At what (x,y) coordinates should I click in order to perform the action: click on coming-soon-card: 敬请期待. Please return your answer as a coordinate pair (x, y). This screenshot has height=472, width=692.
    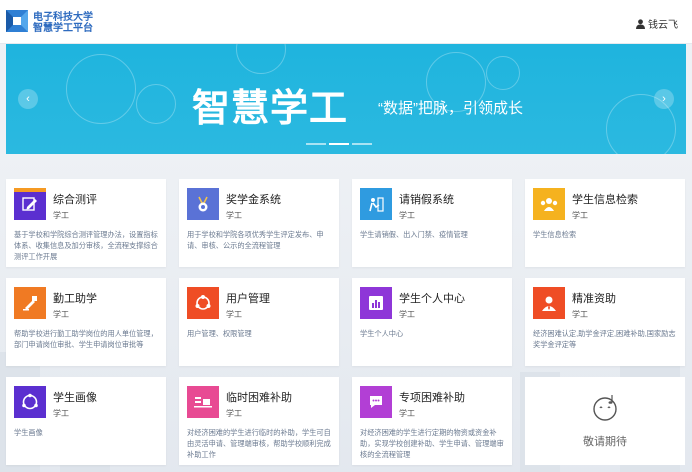
    Looking at the image, I should click on (605, 421).